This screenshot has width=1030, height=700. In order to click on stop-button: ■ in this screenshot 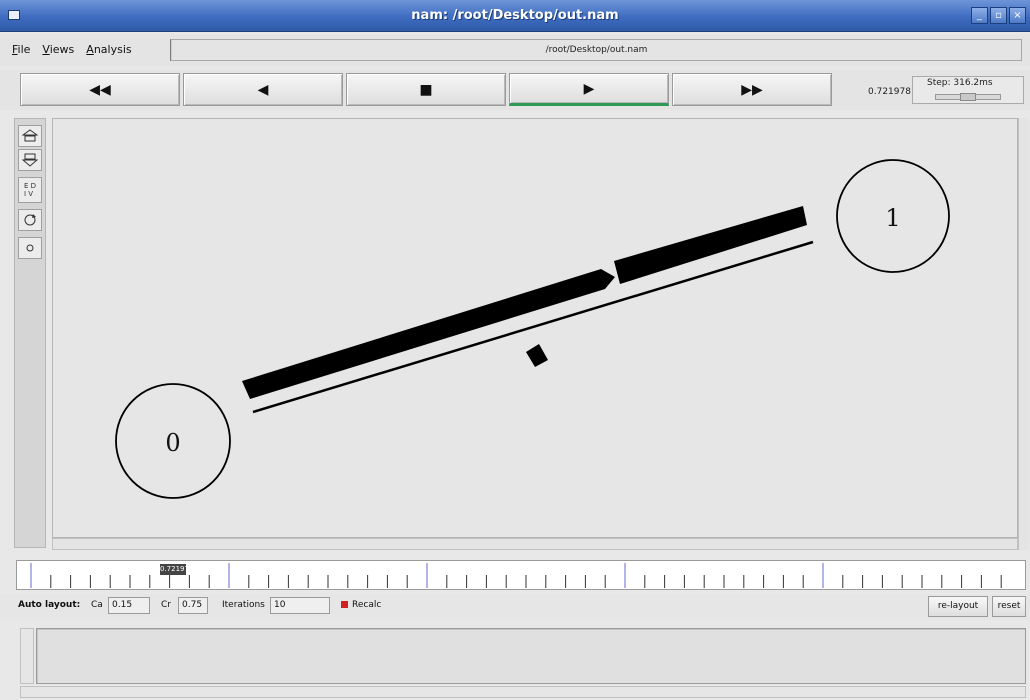, I will do `click(426, 89)`.